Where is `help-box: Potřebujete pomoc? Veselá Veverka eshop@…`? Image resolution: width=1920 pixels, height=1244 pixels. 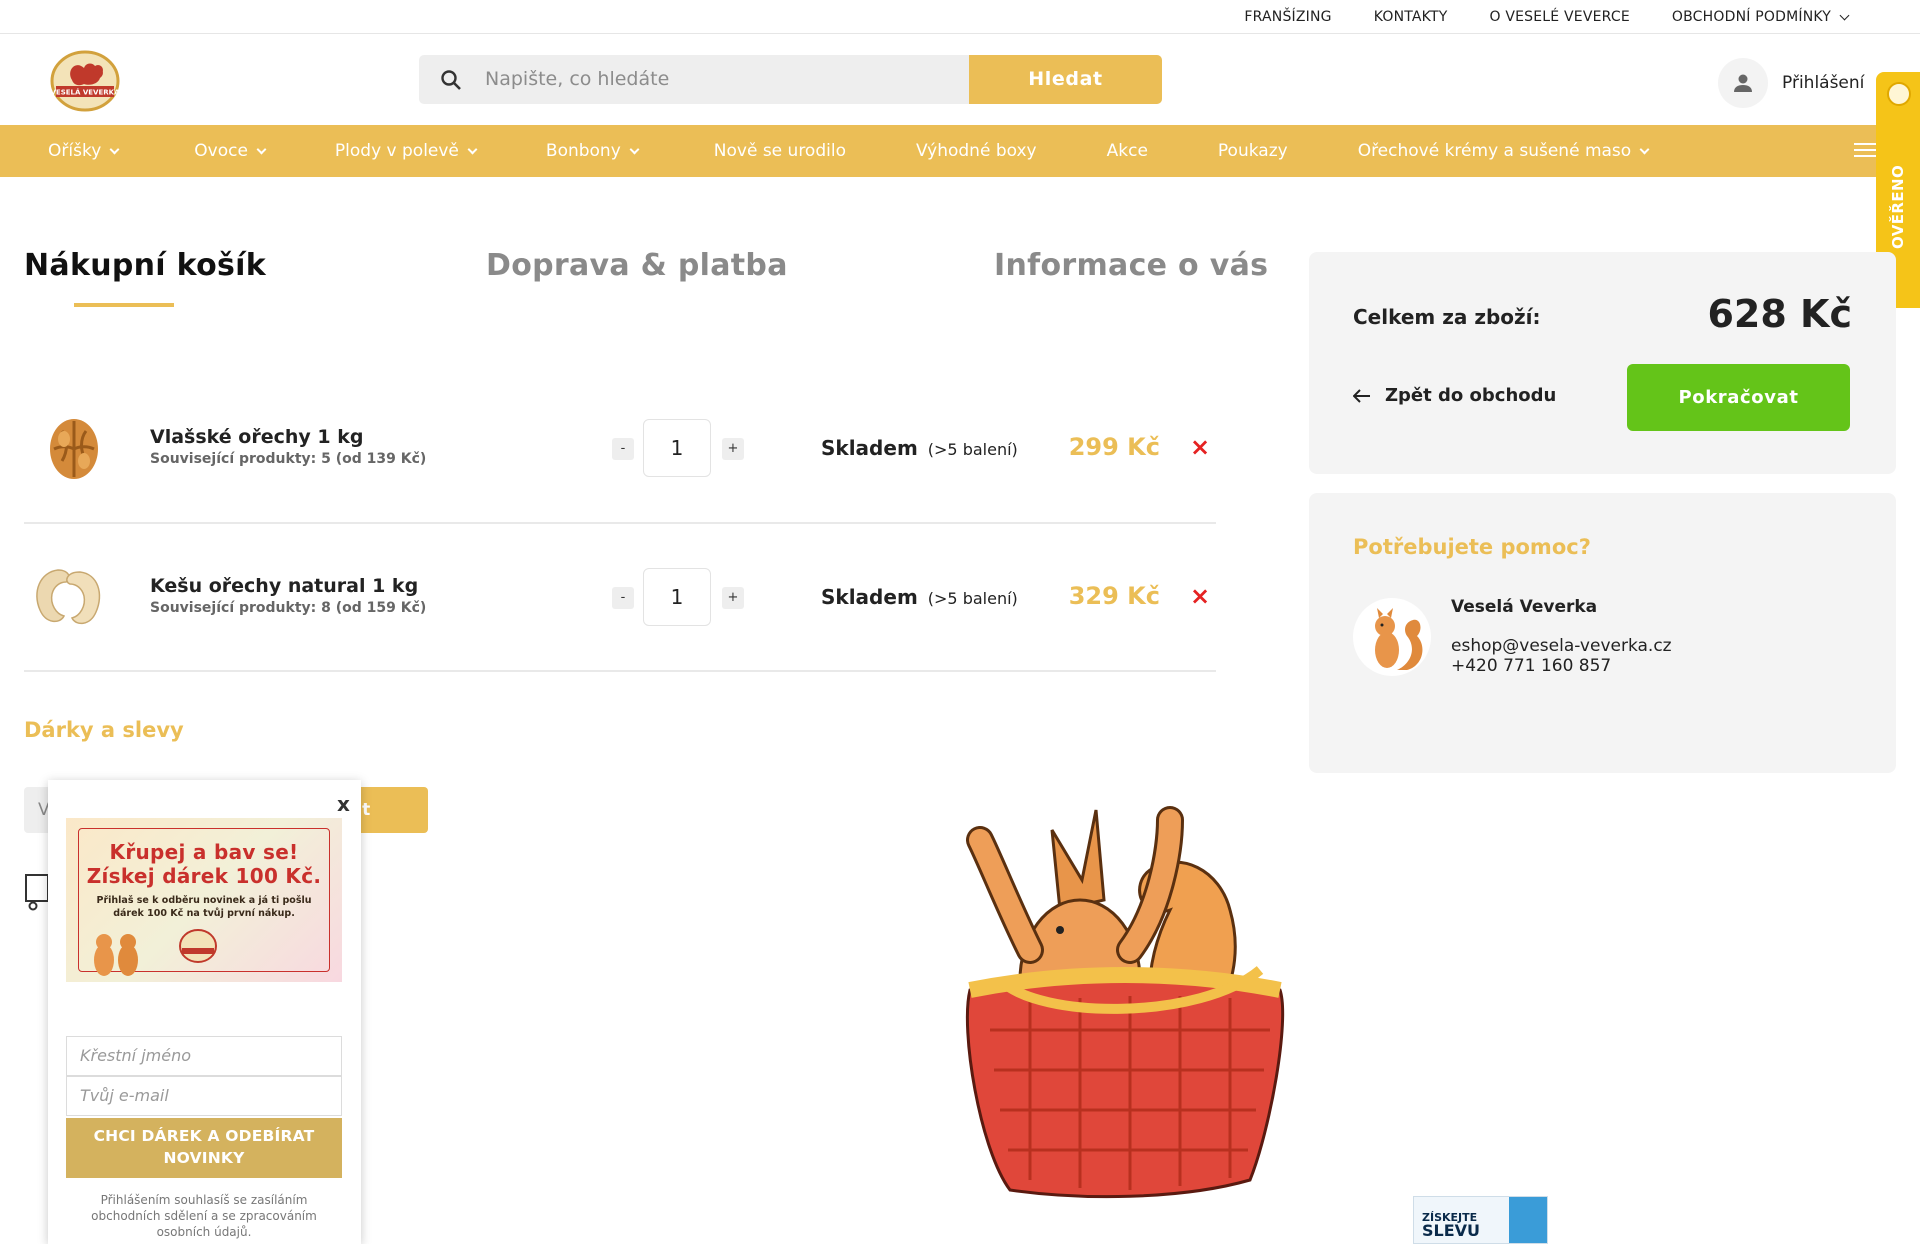
help-box: Potřebujete pomoc? Veselá Veverka eshop@… is located at coordinates (1602, 633).